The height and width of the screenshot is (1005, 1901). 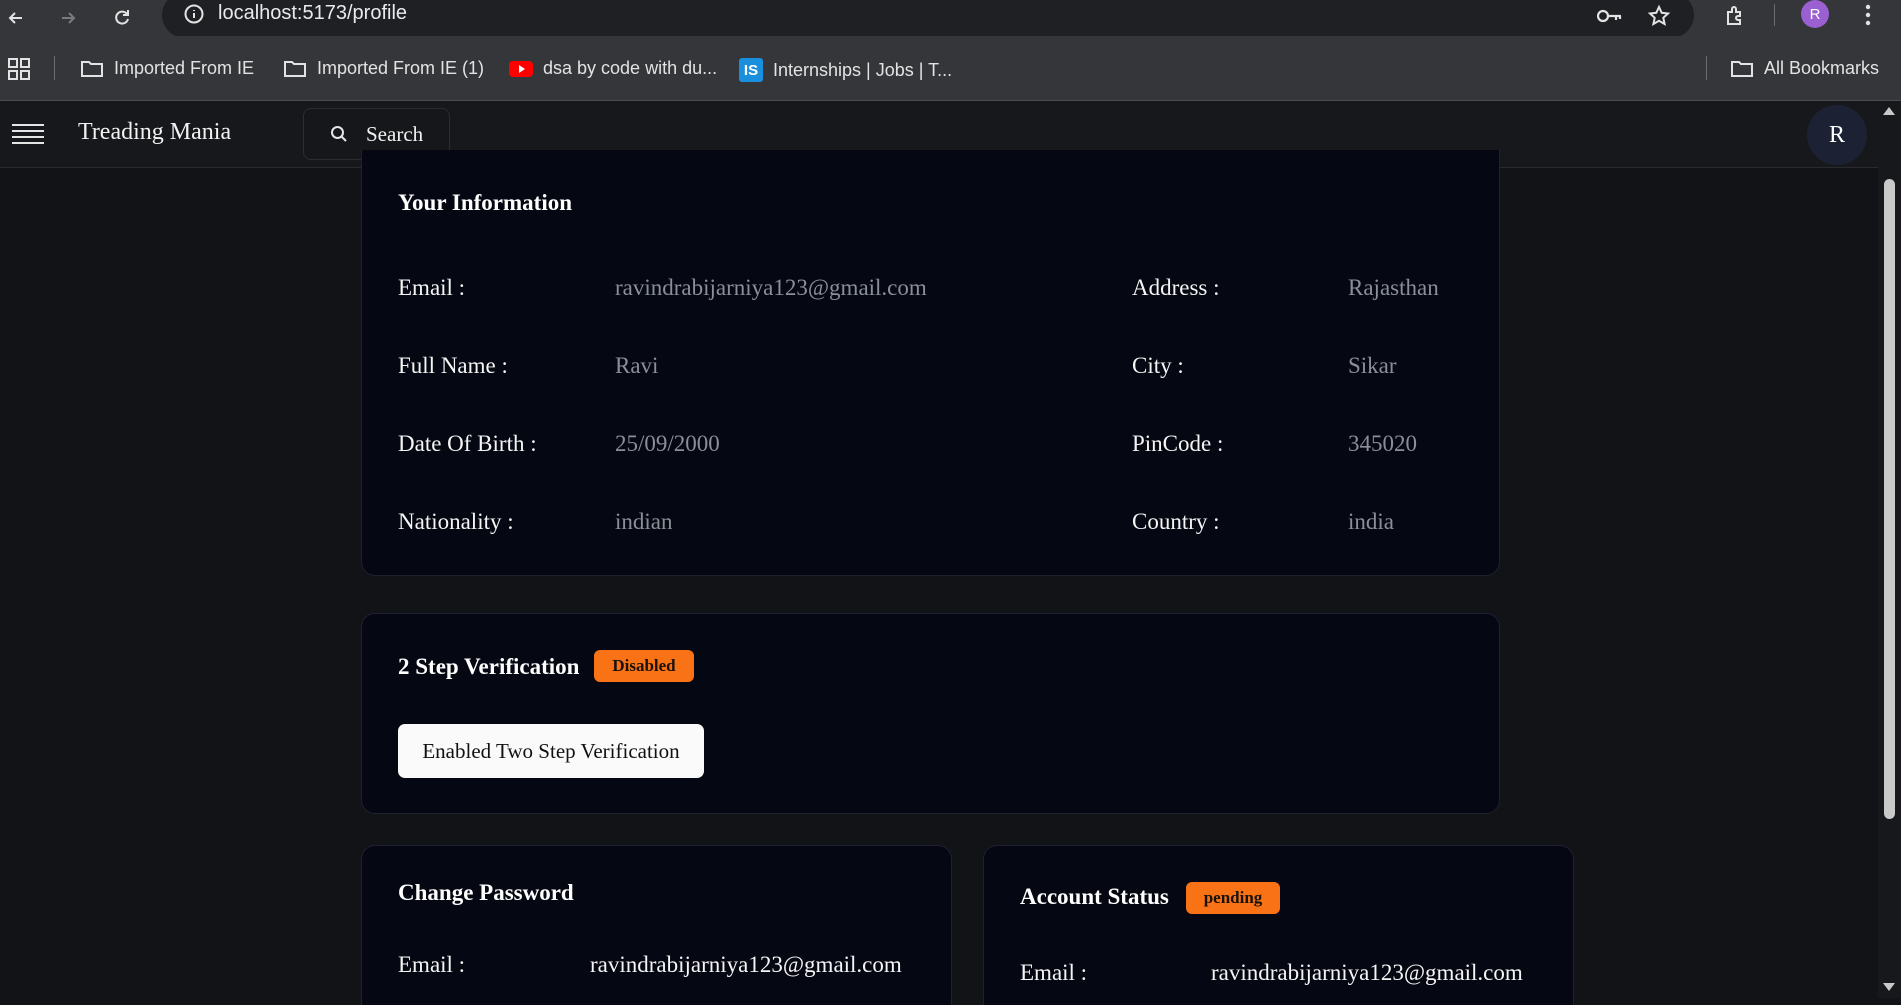 What do you see at coordinates (644, 521) in the screenshot?
I see `nationality-value: indian` at bounding box center [644, 521].